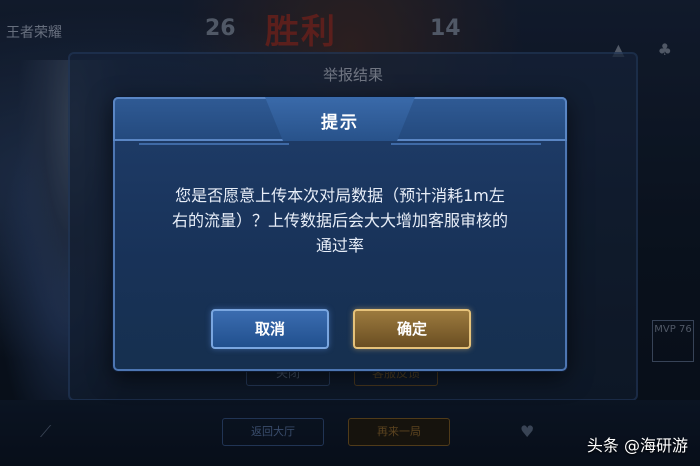 Image resolution: width=700 pixels, height=466 pixels. What do you see at coordinates (339, 245) in the screenshot?
I see `message-line-3: 通过率` at bounding box center [339, 245].